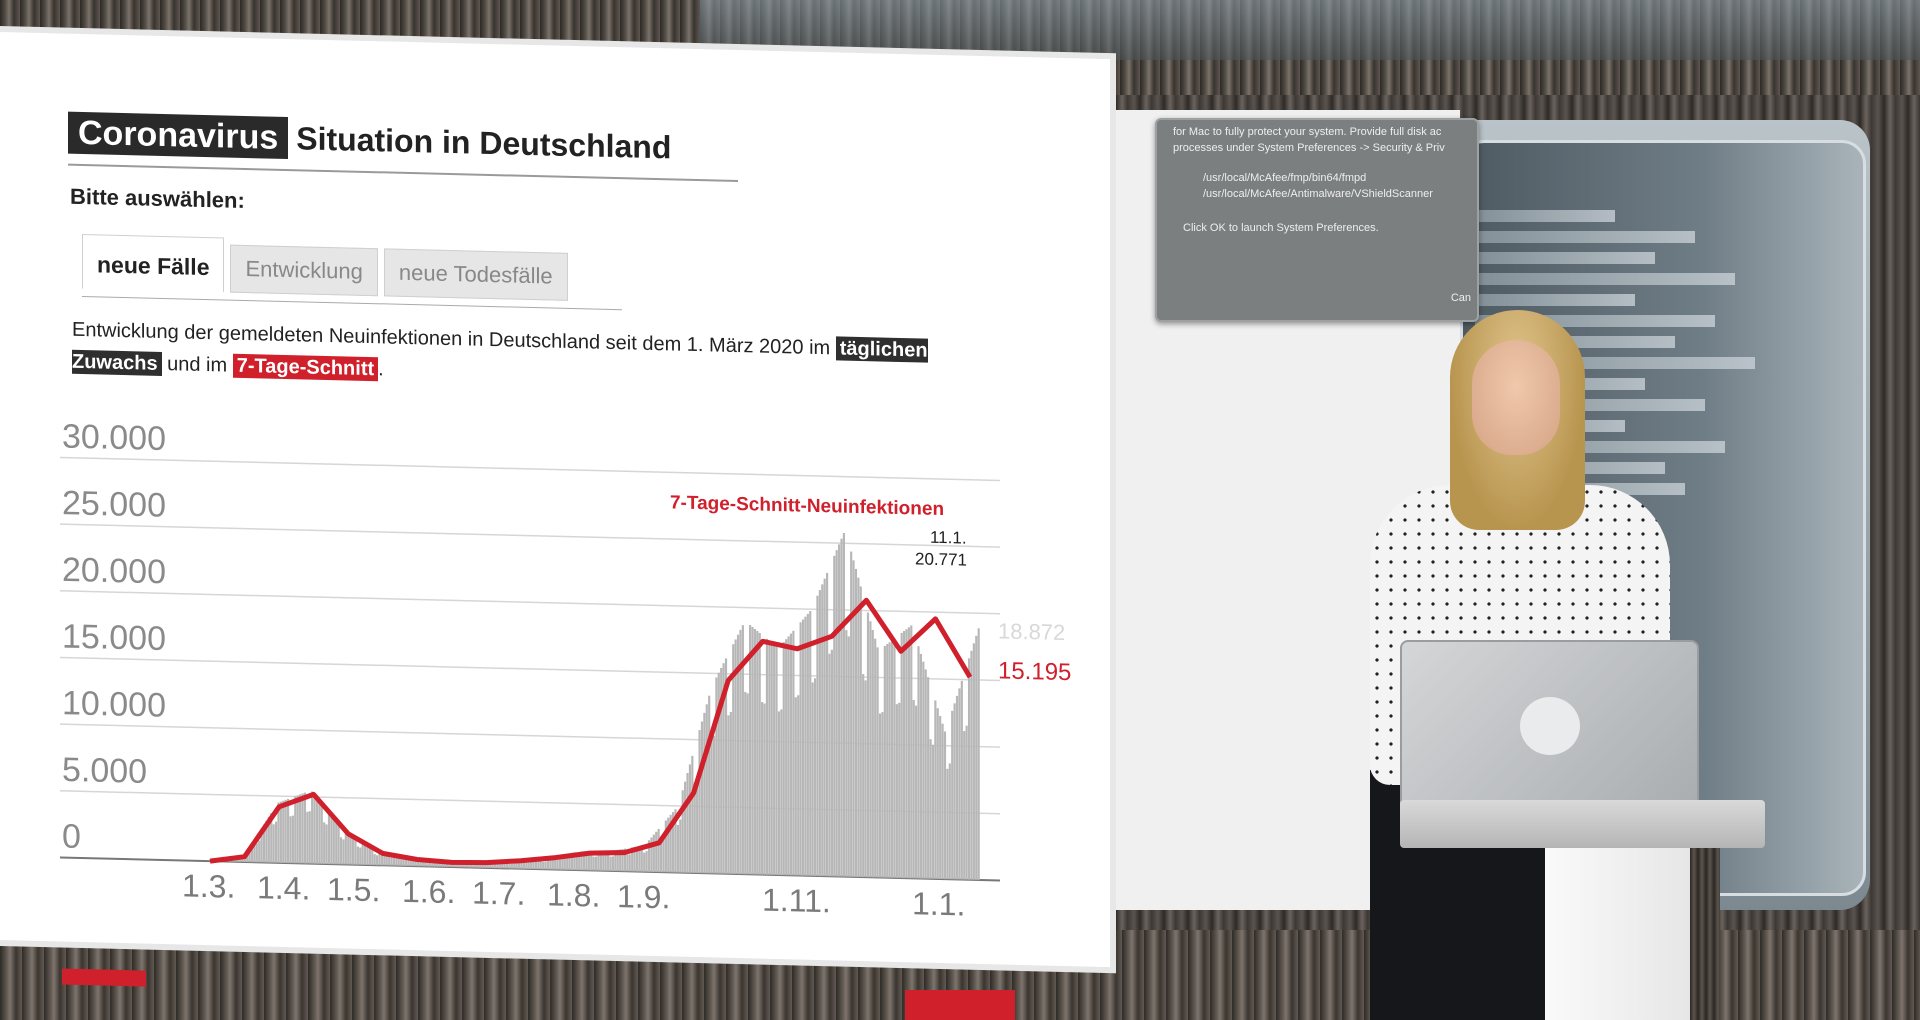 This screenshot has height=1020, width=1920. What do you see at coordinates (1285, 178) in the screenshot?
I see `alert-line-3: /usr/local/McAfee/fmp/bin64/fmpd` at bounding box center [1285, 178].